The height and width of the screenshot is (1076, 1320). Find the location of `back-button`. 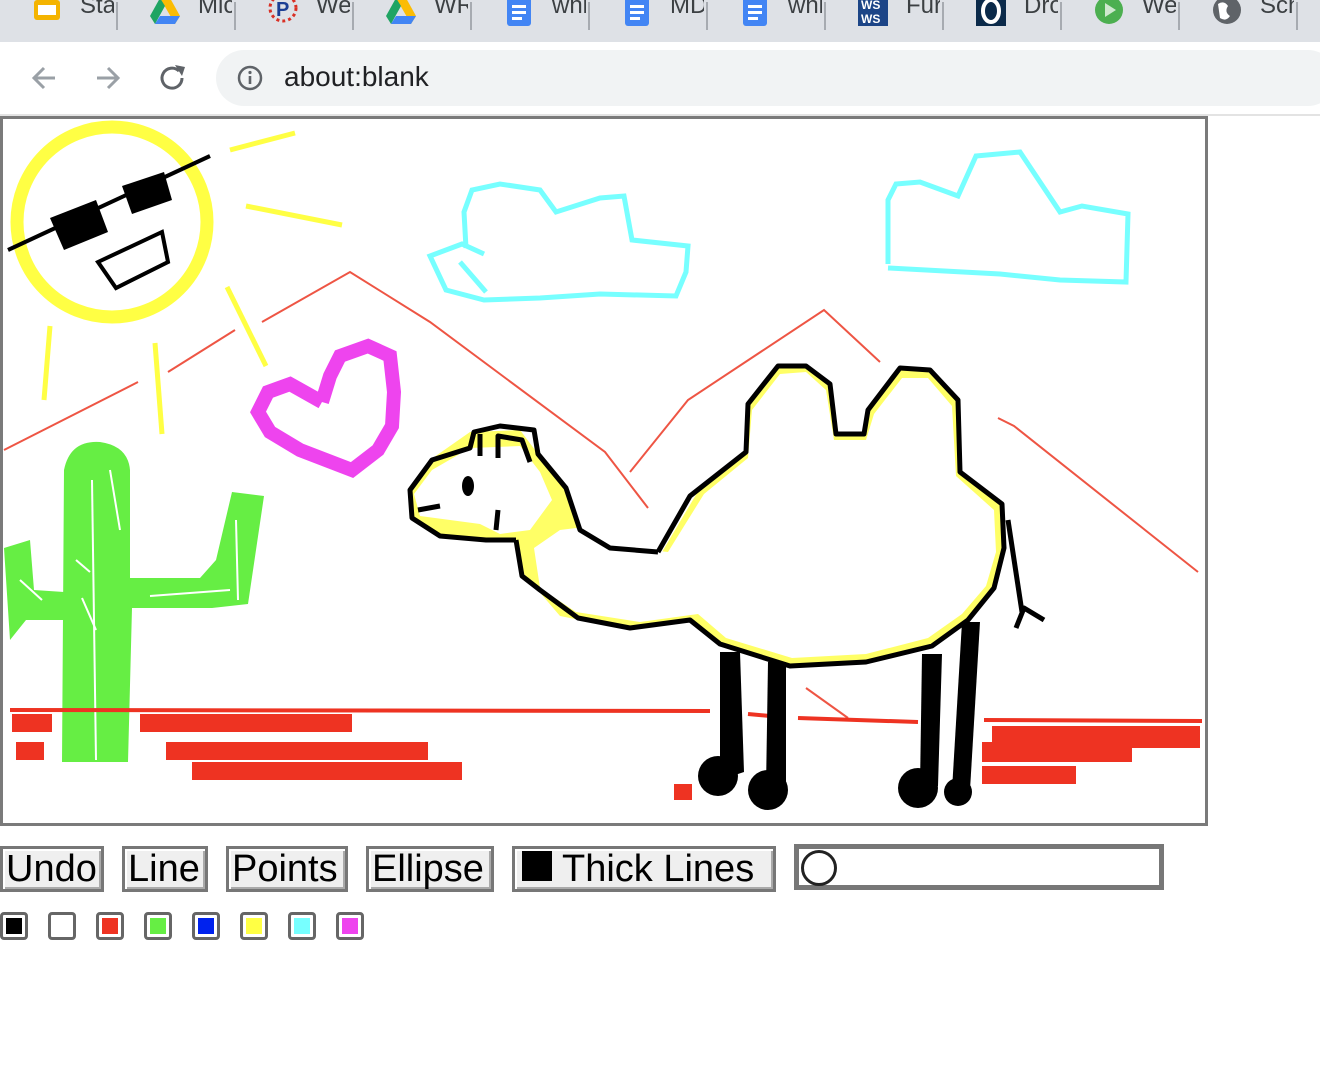

back-button is located at coordinates (44, 78).